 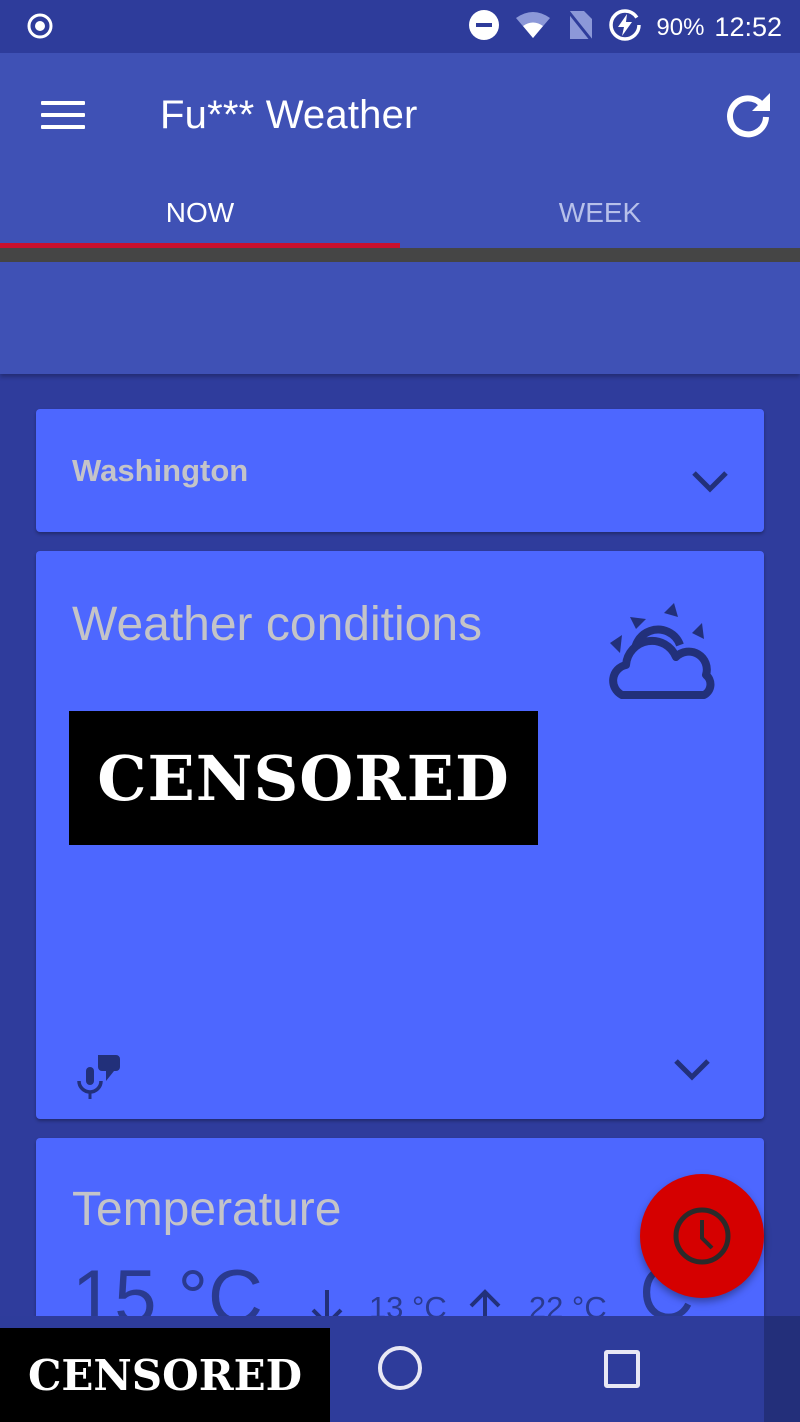 What do you see at coordinates (40, 28) in the screenshot?
I see `record-icon` at bounding box center [40, 28].